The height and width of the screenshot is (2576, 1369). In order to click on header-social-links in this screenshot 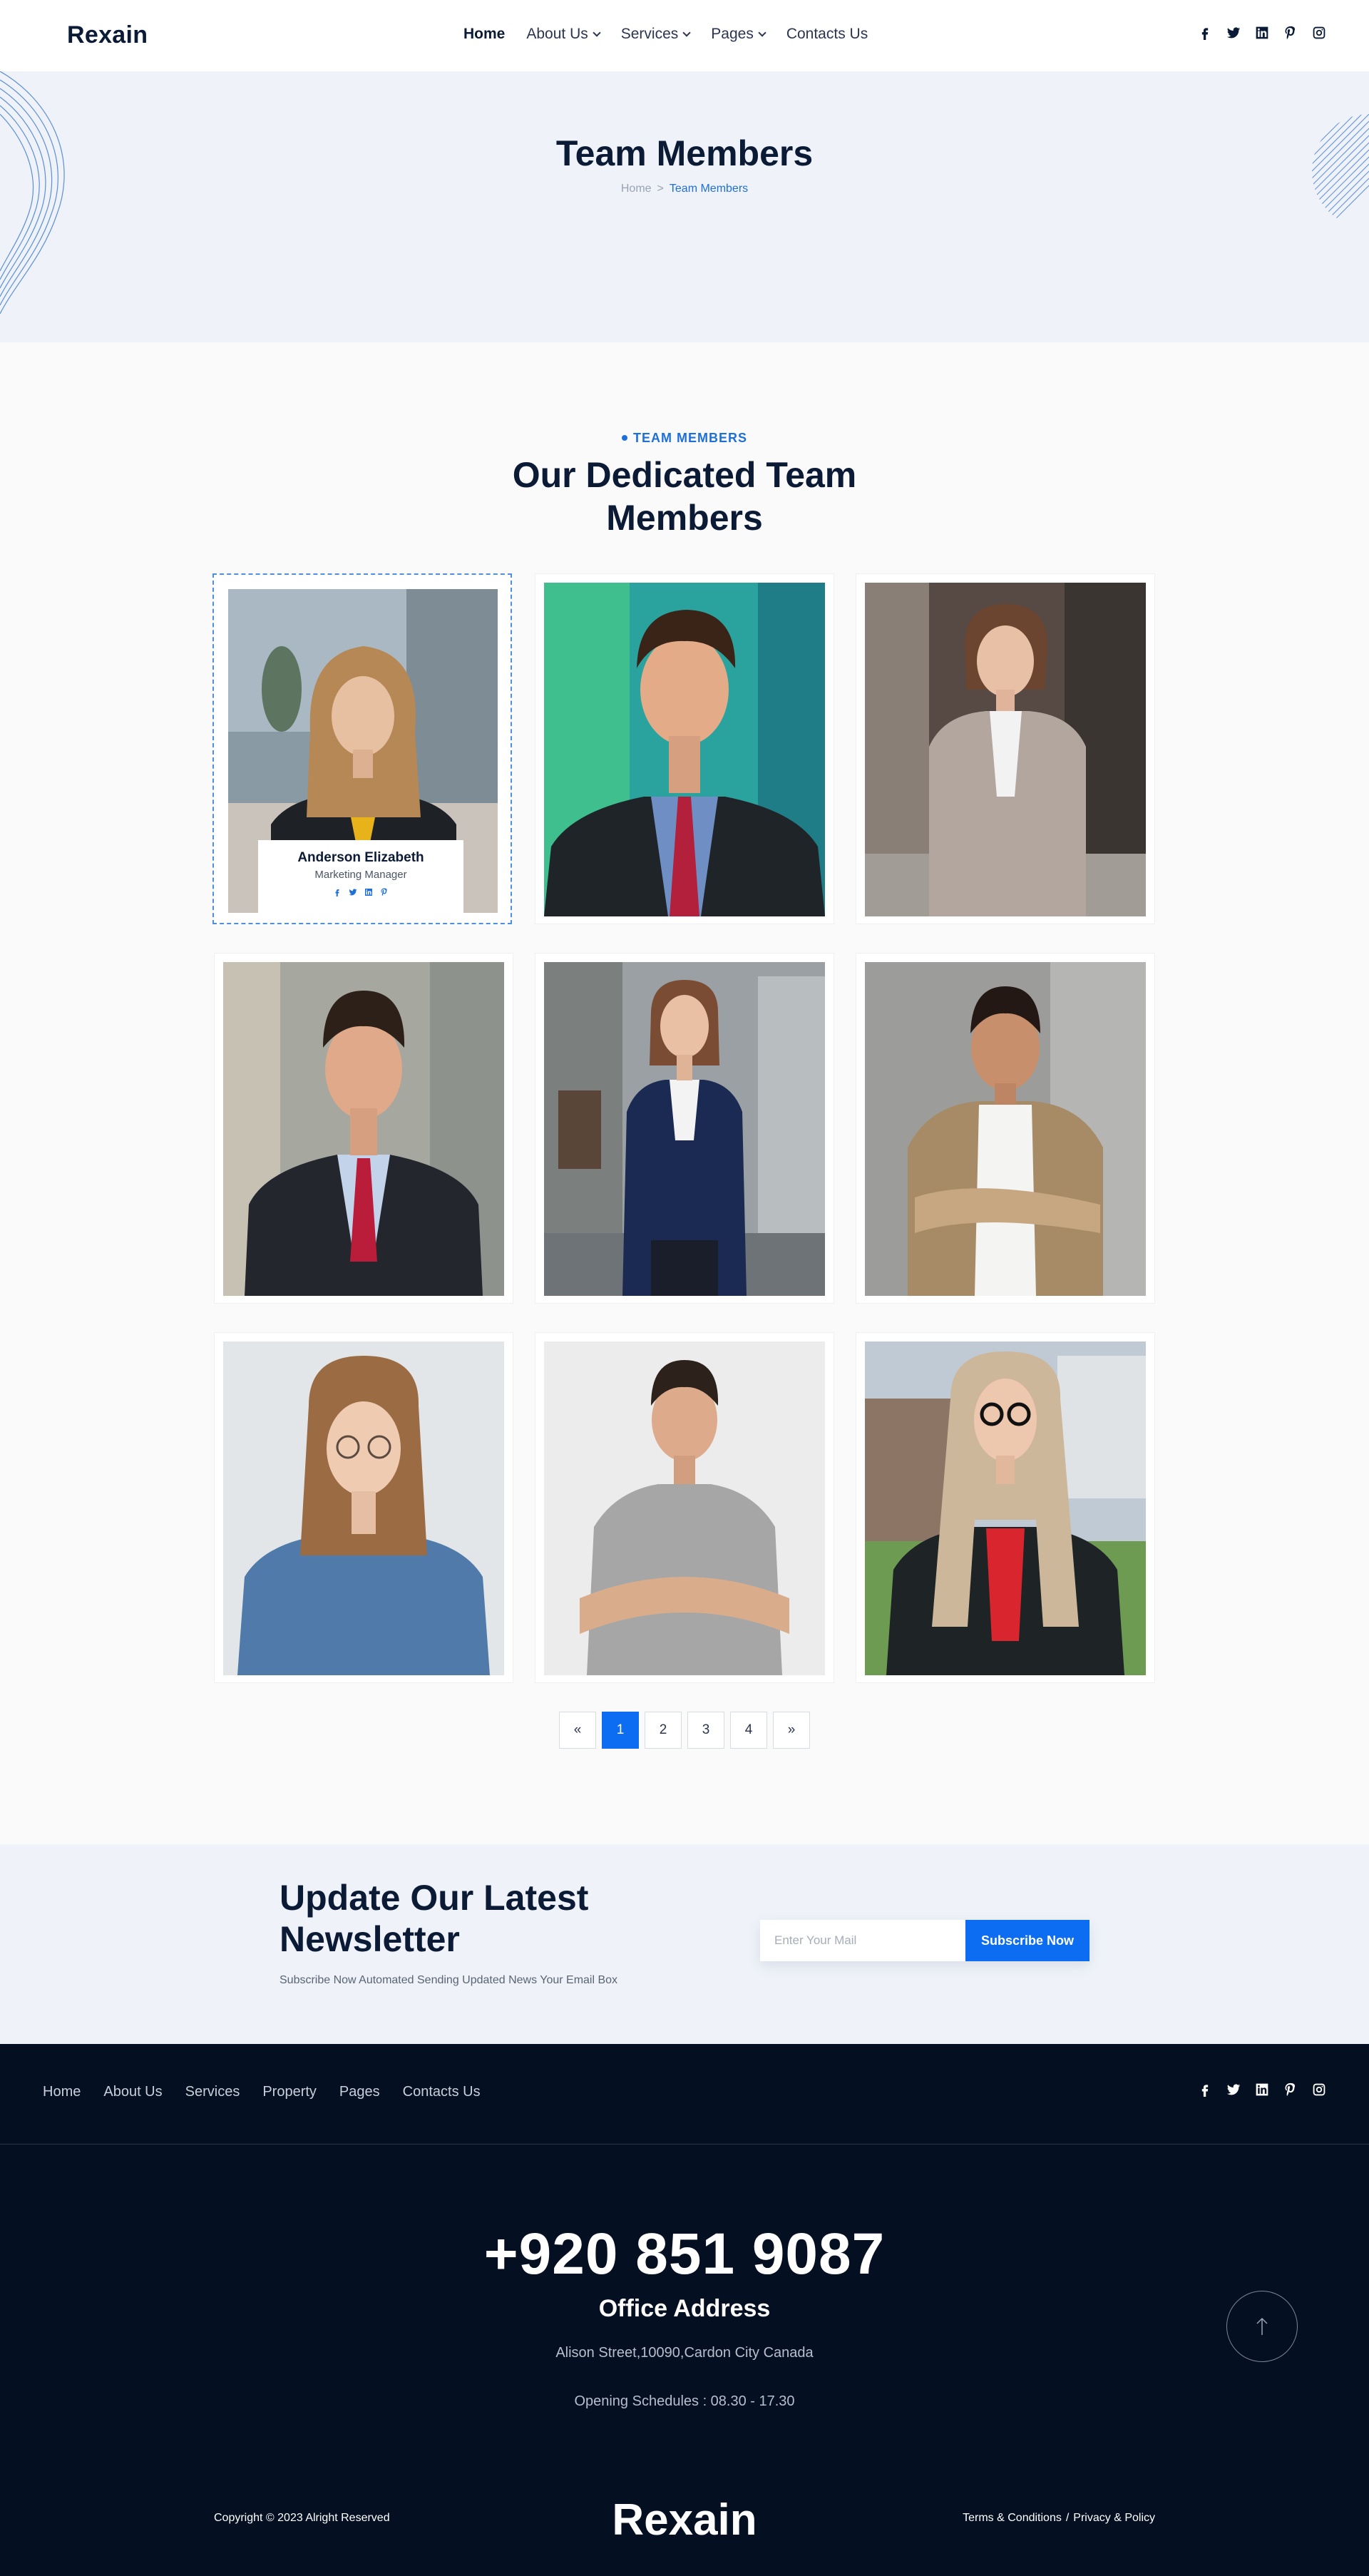, I will do `click(1262, 33)`.